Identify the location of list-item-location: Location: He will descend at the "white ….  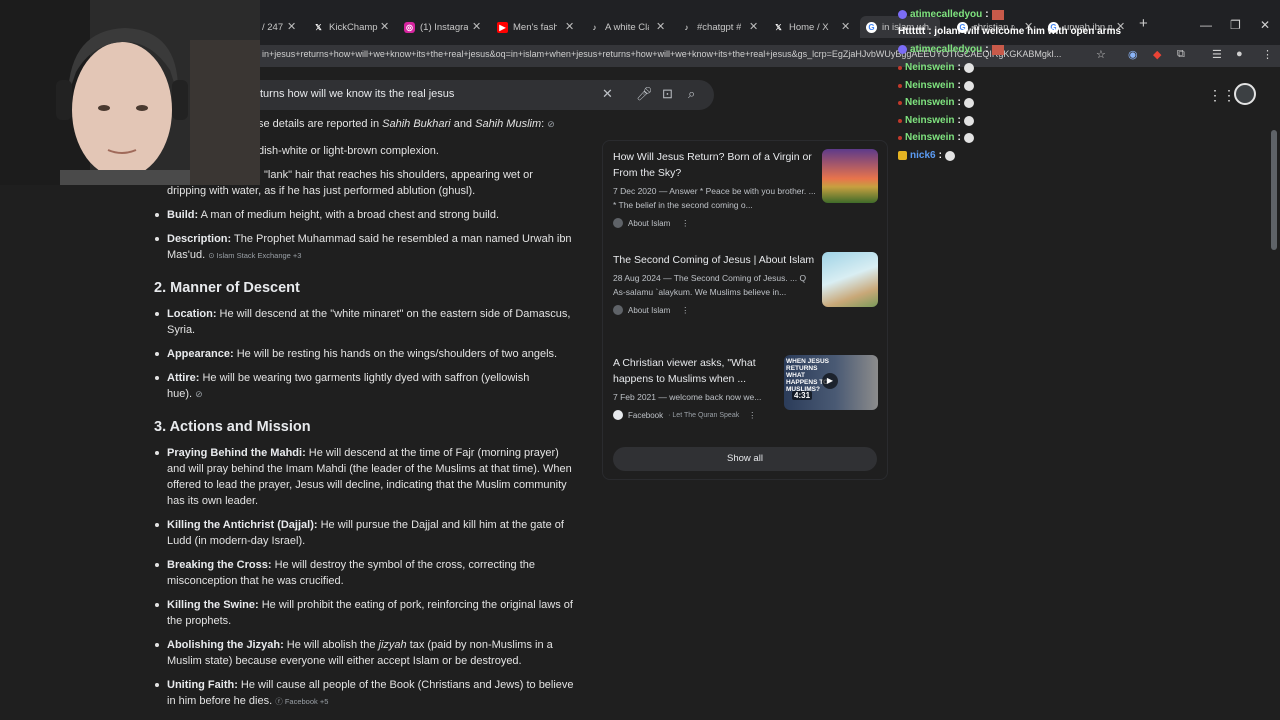
(369, 314).